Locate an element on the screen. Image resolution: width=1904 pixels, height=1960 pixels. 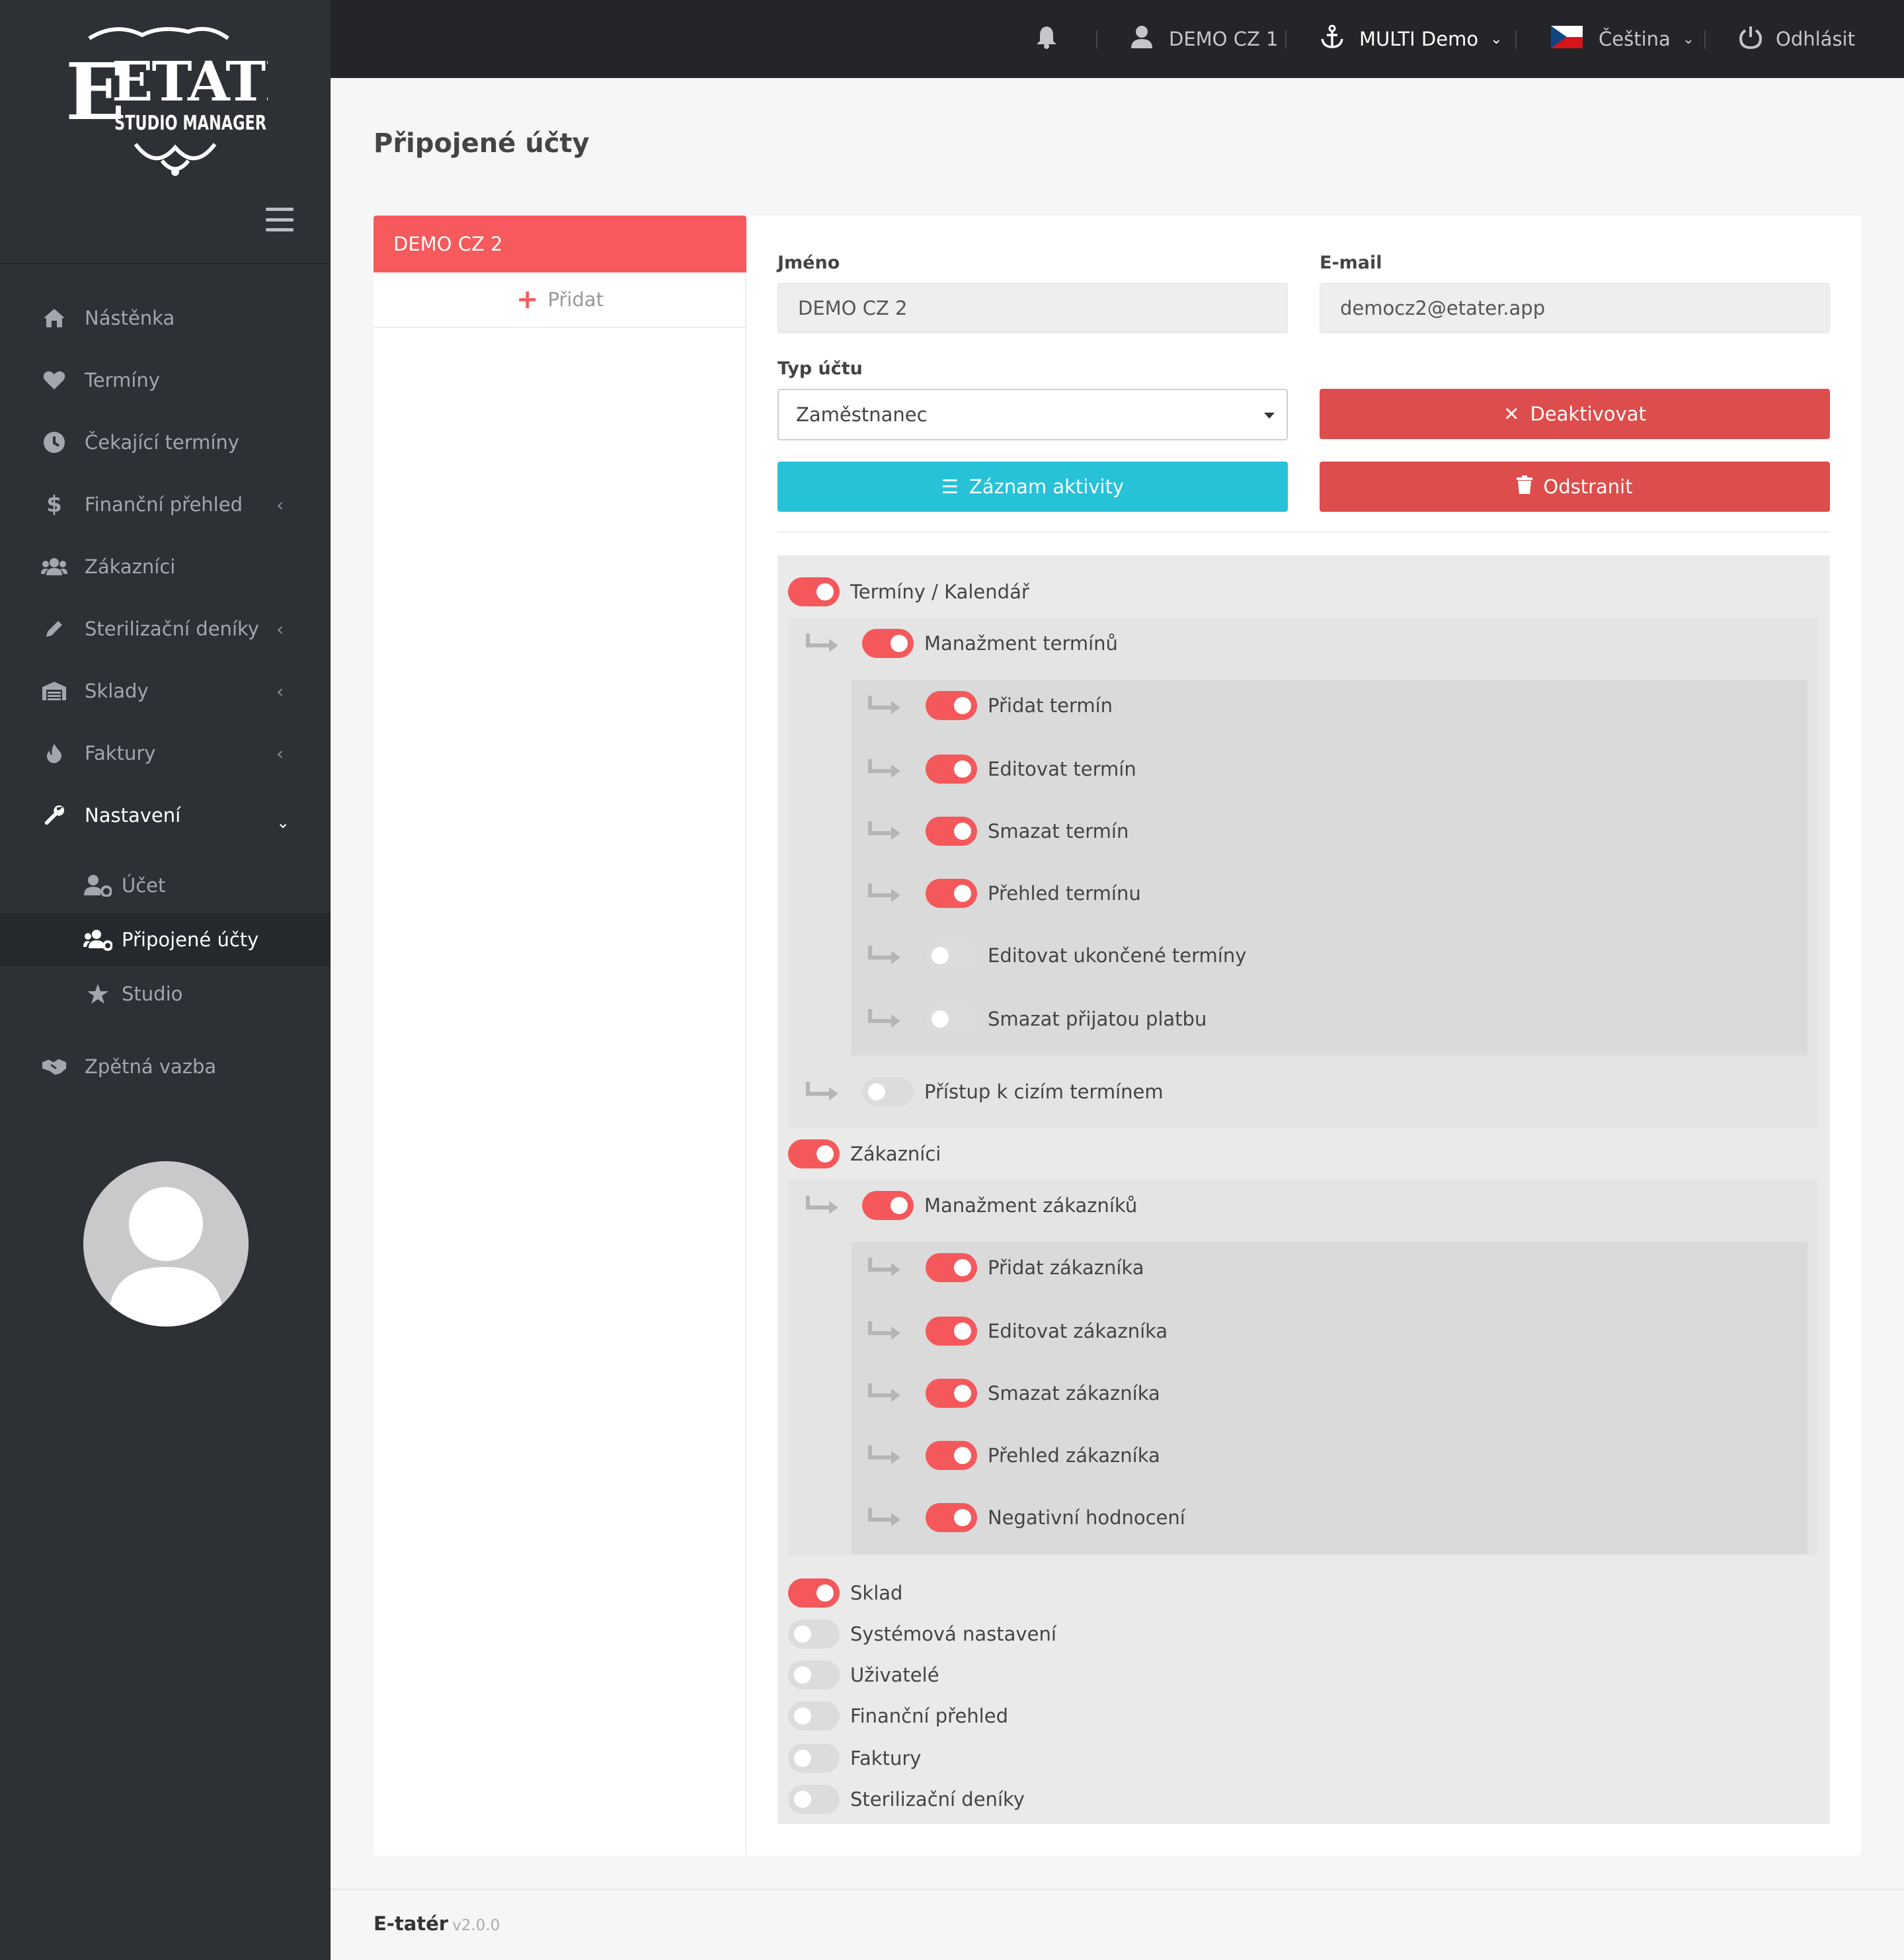
permission-customer-item: Negativní hodnocení is located at coordinates (1055, 1517).